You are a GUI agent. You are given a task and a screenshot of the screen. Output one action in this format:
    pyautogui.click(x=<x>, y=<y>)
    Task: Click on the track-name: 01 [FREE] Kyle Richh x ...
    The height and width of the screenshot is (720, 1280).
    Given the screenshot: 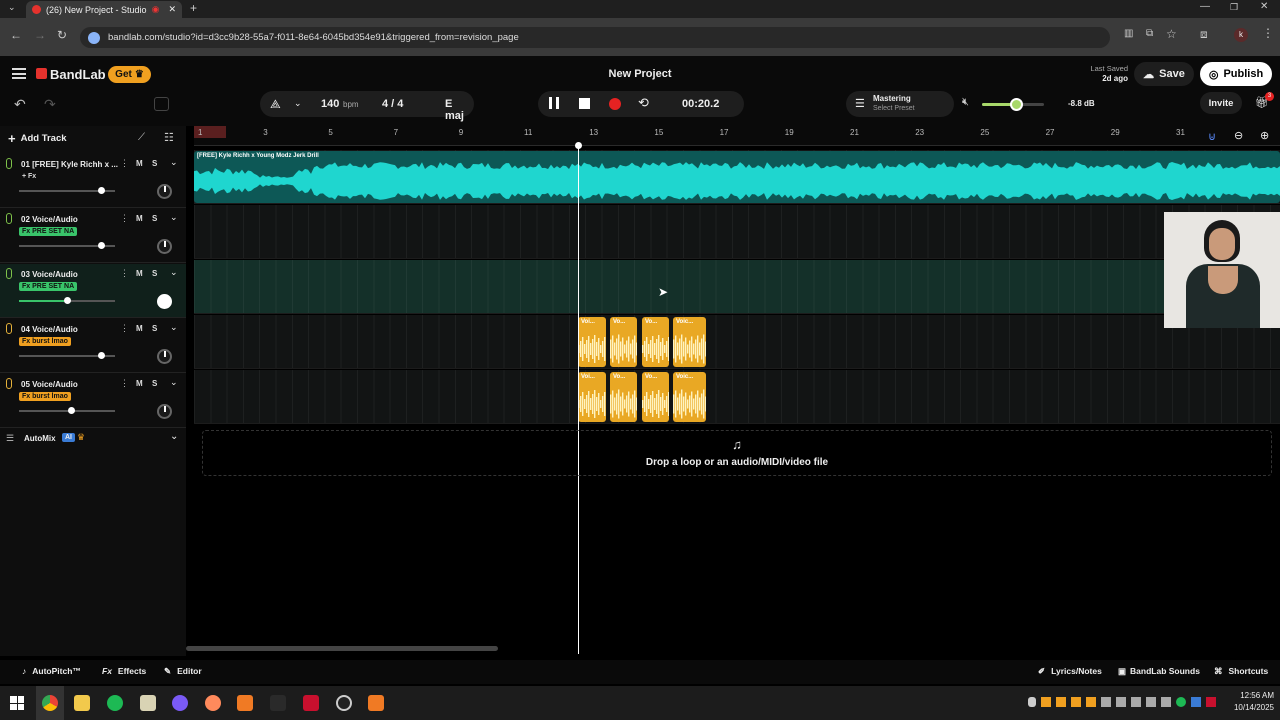 What is the action you would take?
    pyautogui.click(x=69, y=164)
    